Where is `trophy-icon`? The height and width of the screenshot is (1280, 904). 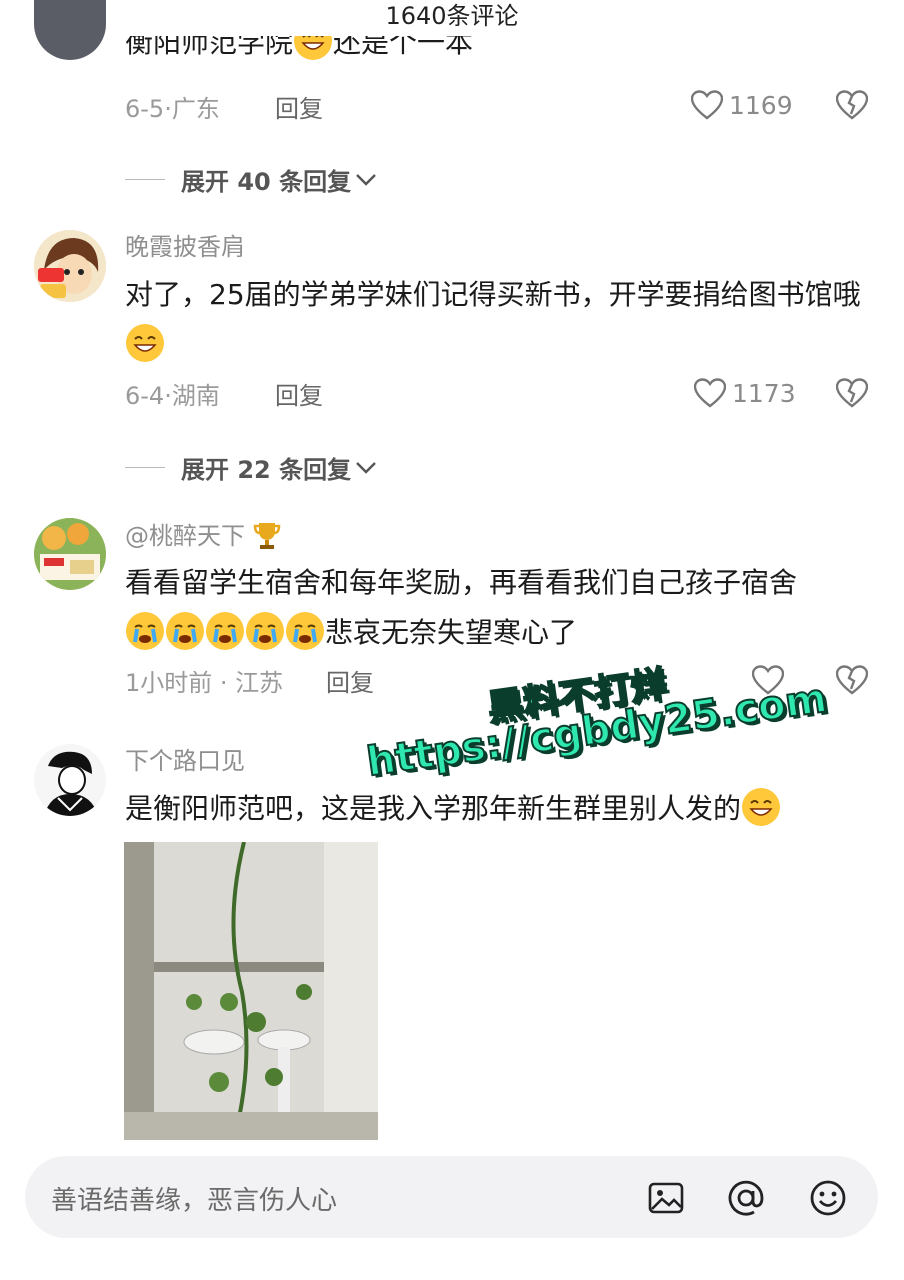
trophy-icon is located at coordinates (266, 536).